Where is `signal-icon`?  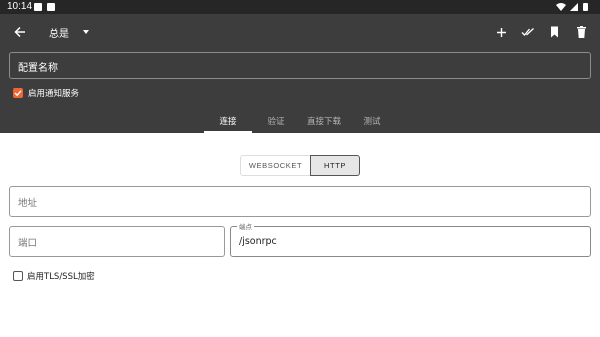 signal-icon is located at coordinates (574, 7).